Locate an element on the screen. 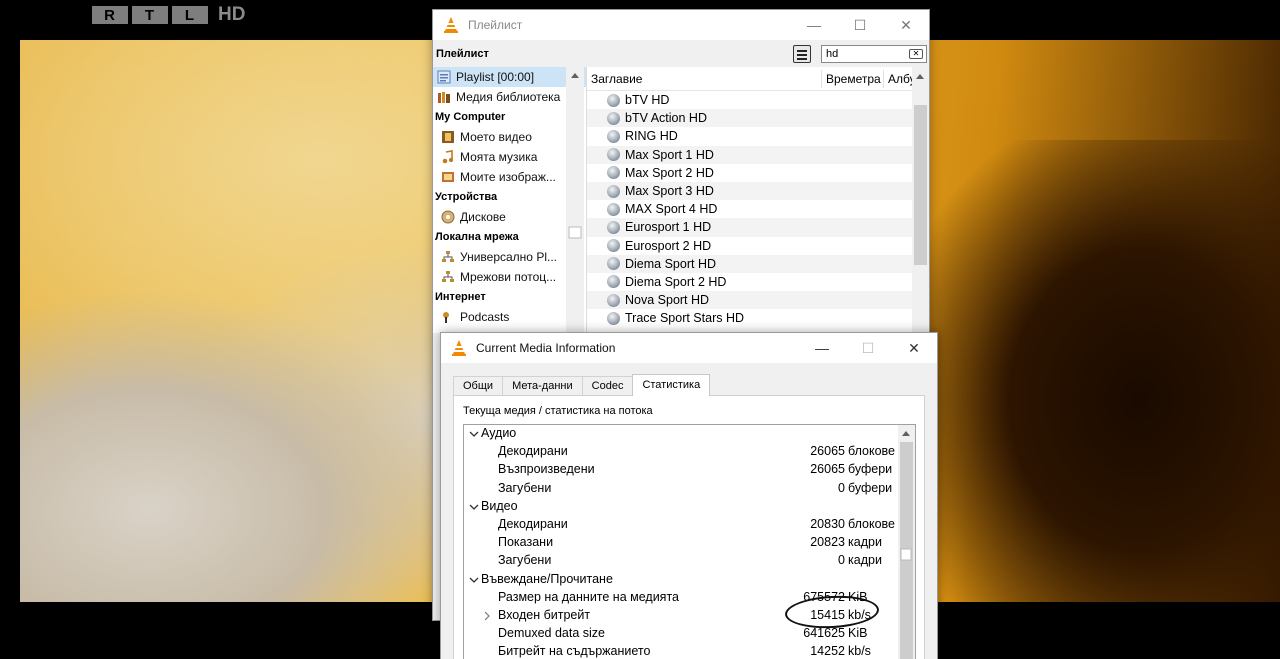  tree-row: Загубени 0 кадри is located at coordinates (689, 561).